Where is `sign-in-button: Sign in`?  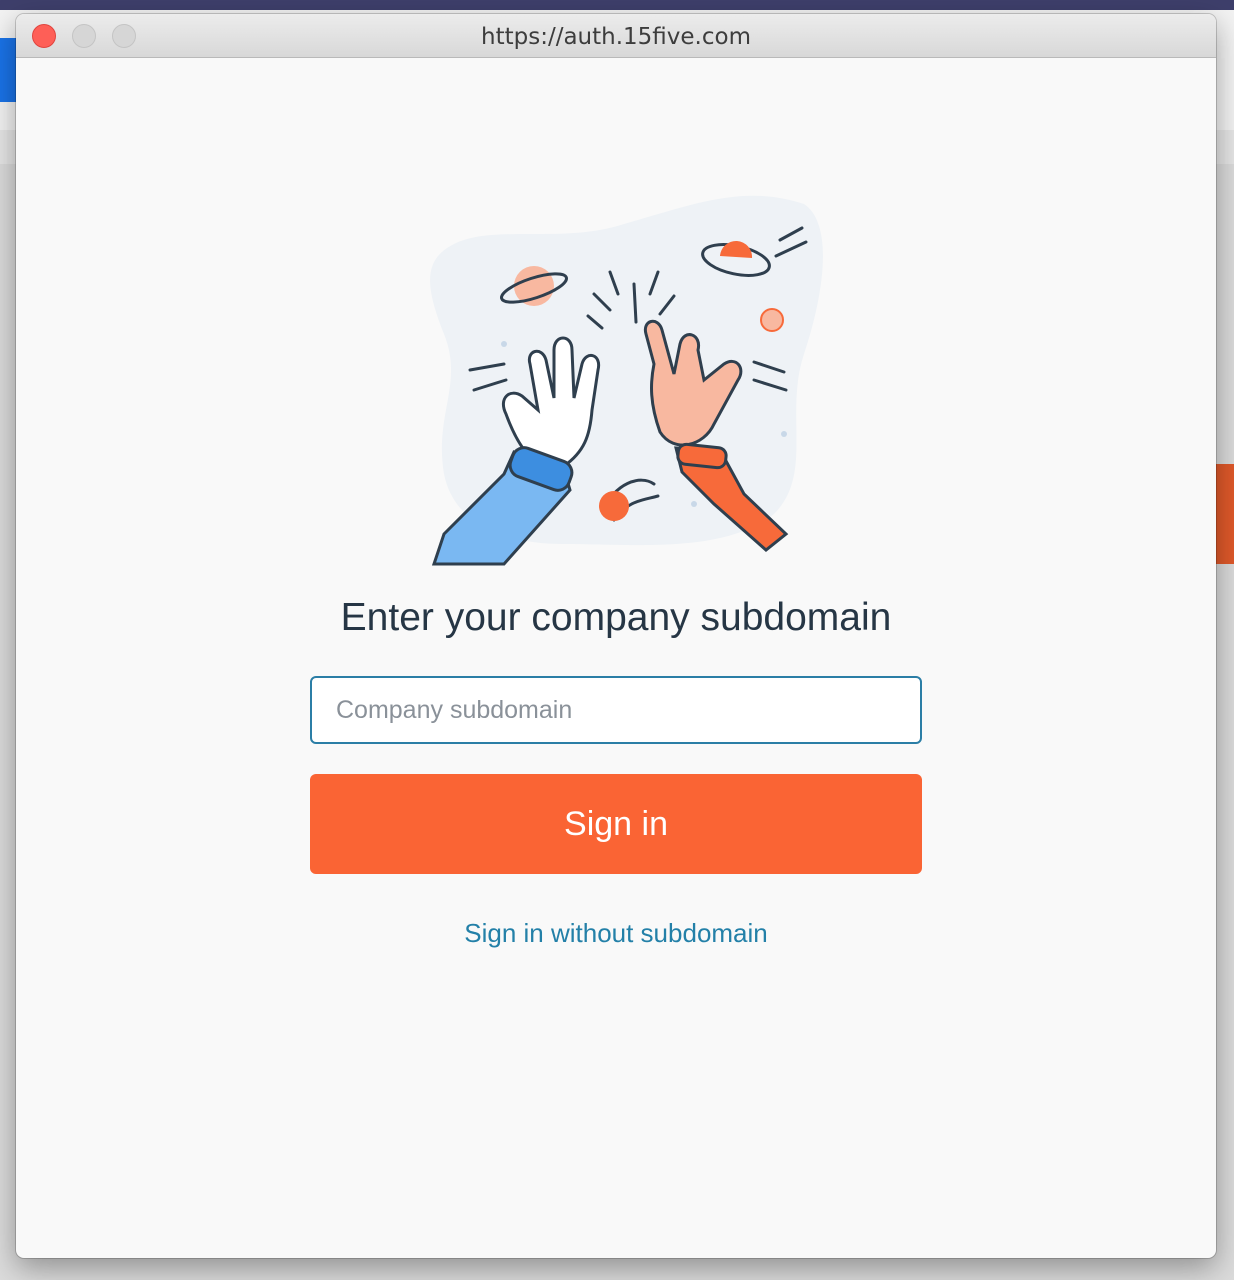
sign-in-button: Sign in is located at coordinates (616, 824).